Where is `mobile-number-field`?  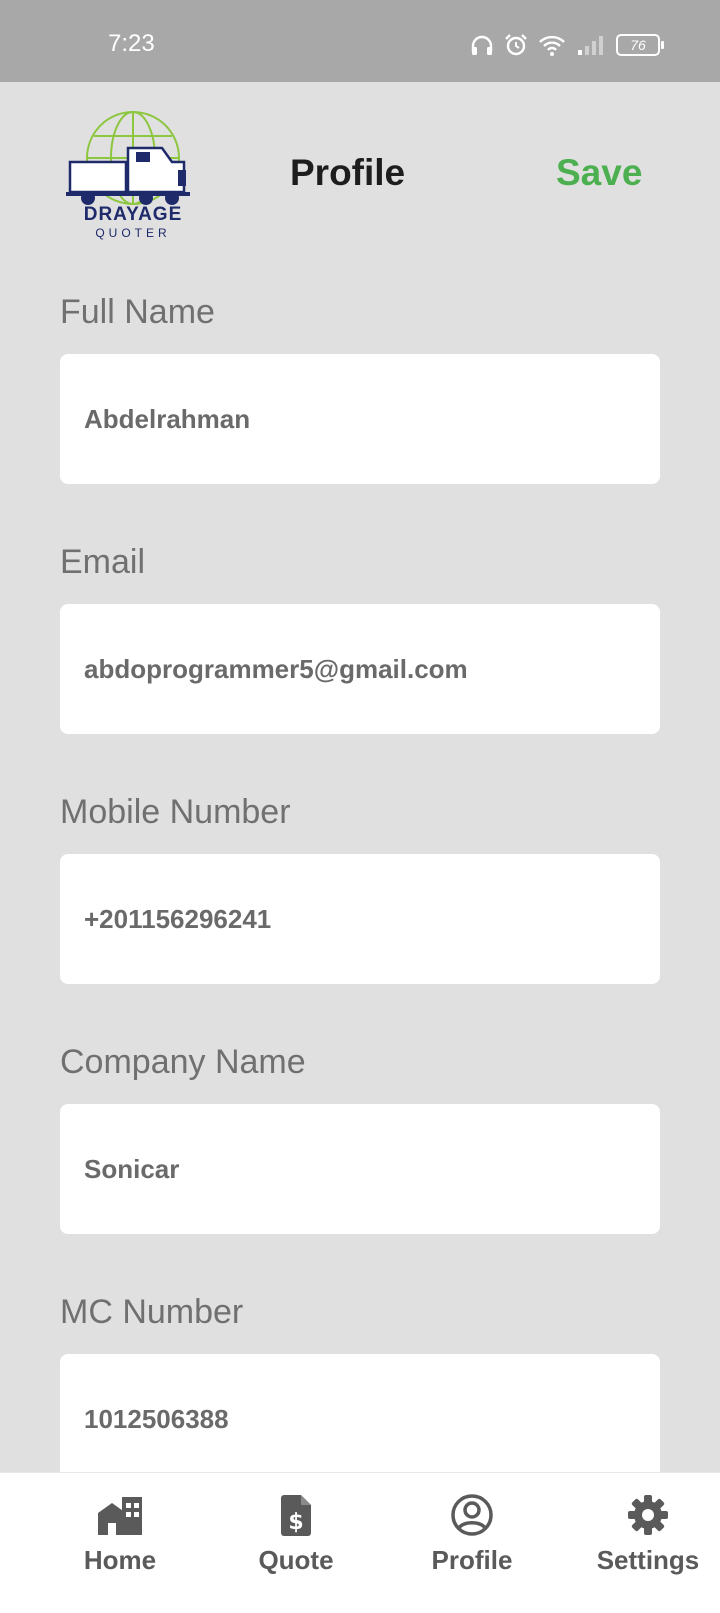 mobile-number-field is located at coordinates (360, 919).